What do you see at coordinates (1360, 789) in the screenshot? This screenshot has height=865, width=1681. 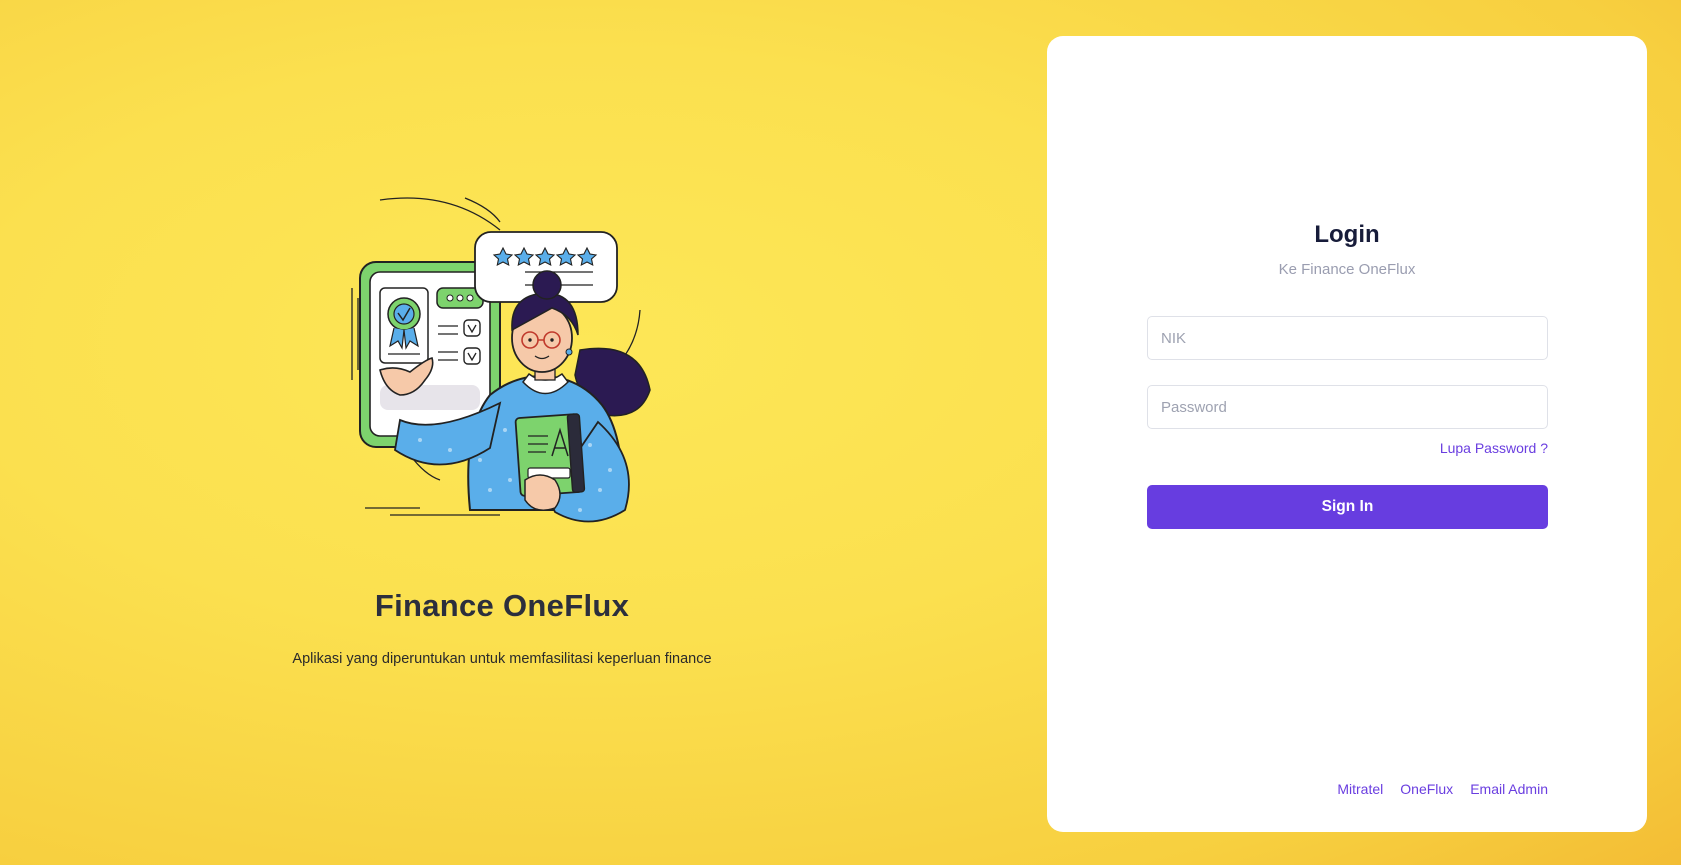 I see `footer-link-mitratel: Mitratel` at bounding box center [1360, 789].